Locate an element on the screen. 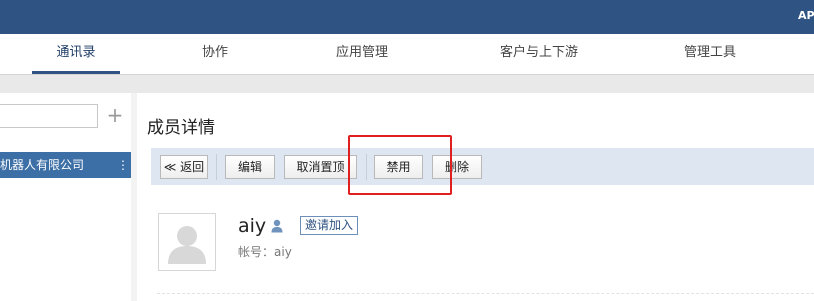  top-bar: AP is located at coordinates (407, 17).